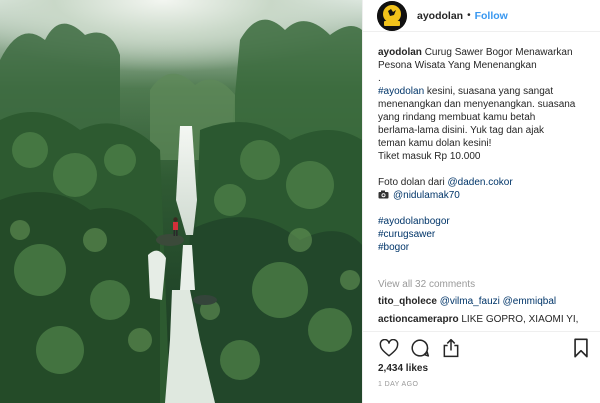 The image size is (600, 403). What do you see at coordinates (480, 182) in the screenshot?
I see `photo-credit-handle: @daden.cokor` at bounding box center [480, 182].